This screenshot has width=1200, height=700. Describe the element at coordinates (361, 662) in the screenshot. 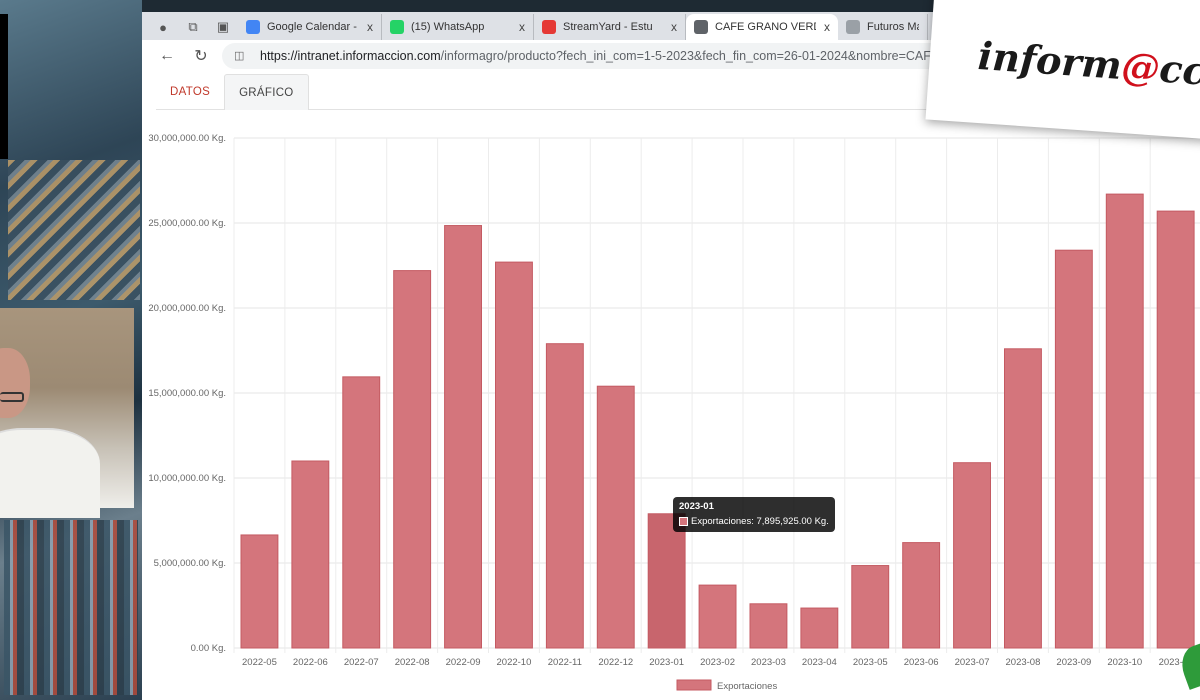

I see `x-tick-label: 2022-07` at that location.